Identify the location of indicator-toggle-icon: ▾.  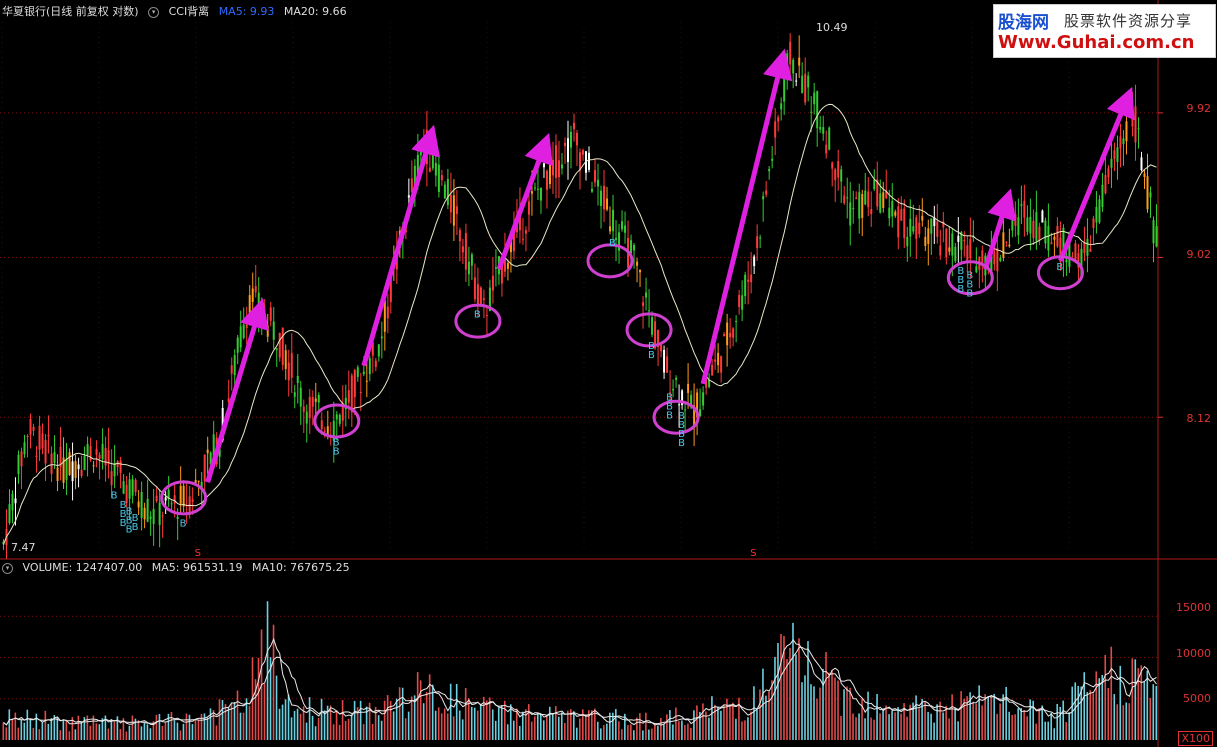
(154, 12).